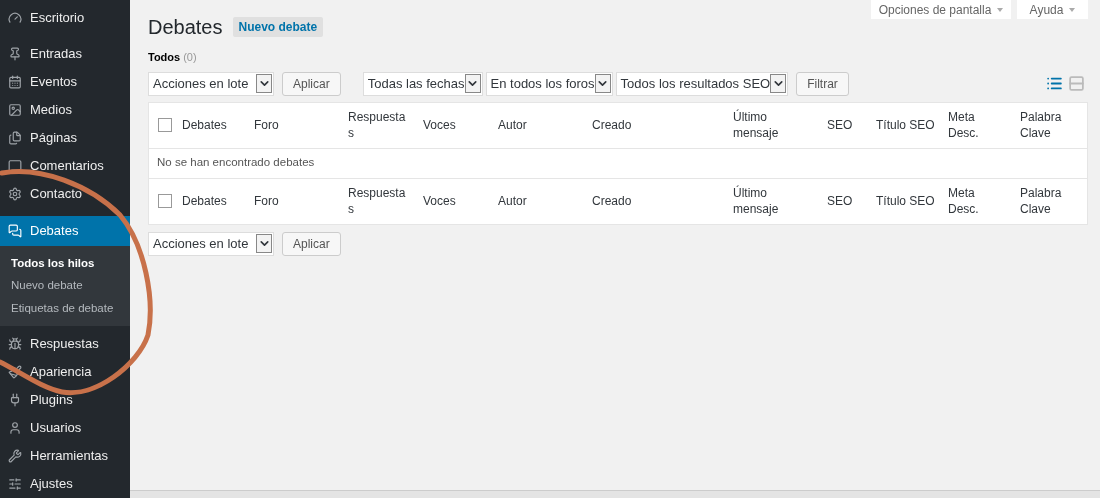  What do you see at coordinates (65, 194) in the screenshot?
I see `sidebar-item: Contacto` at bounding box center [65, 194].